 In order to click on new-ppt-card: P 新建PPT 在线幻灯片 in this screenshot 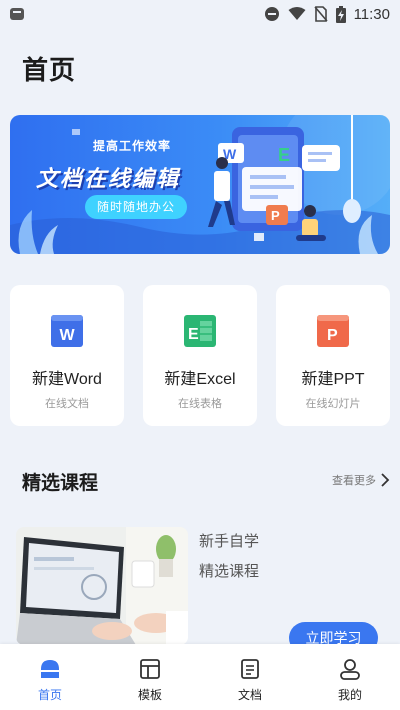, I will do `click(333, 355)`.